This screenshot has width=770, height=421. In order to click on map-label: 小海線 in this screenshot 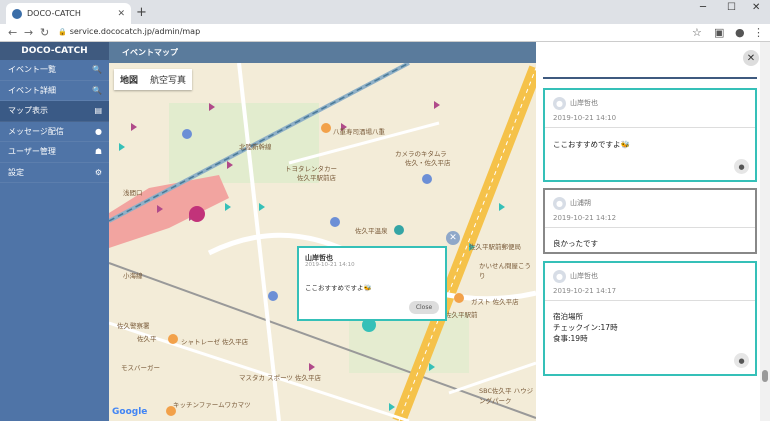, I will do `click(133, 276)`.